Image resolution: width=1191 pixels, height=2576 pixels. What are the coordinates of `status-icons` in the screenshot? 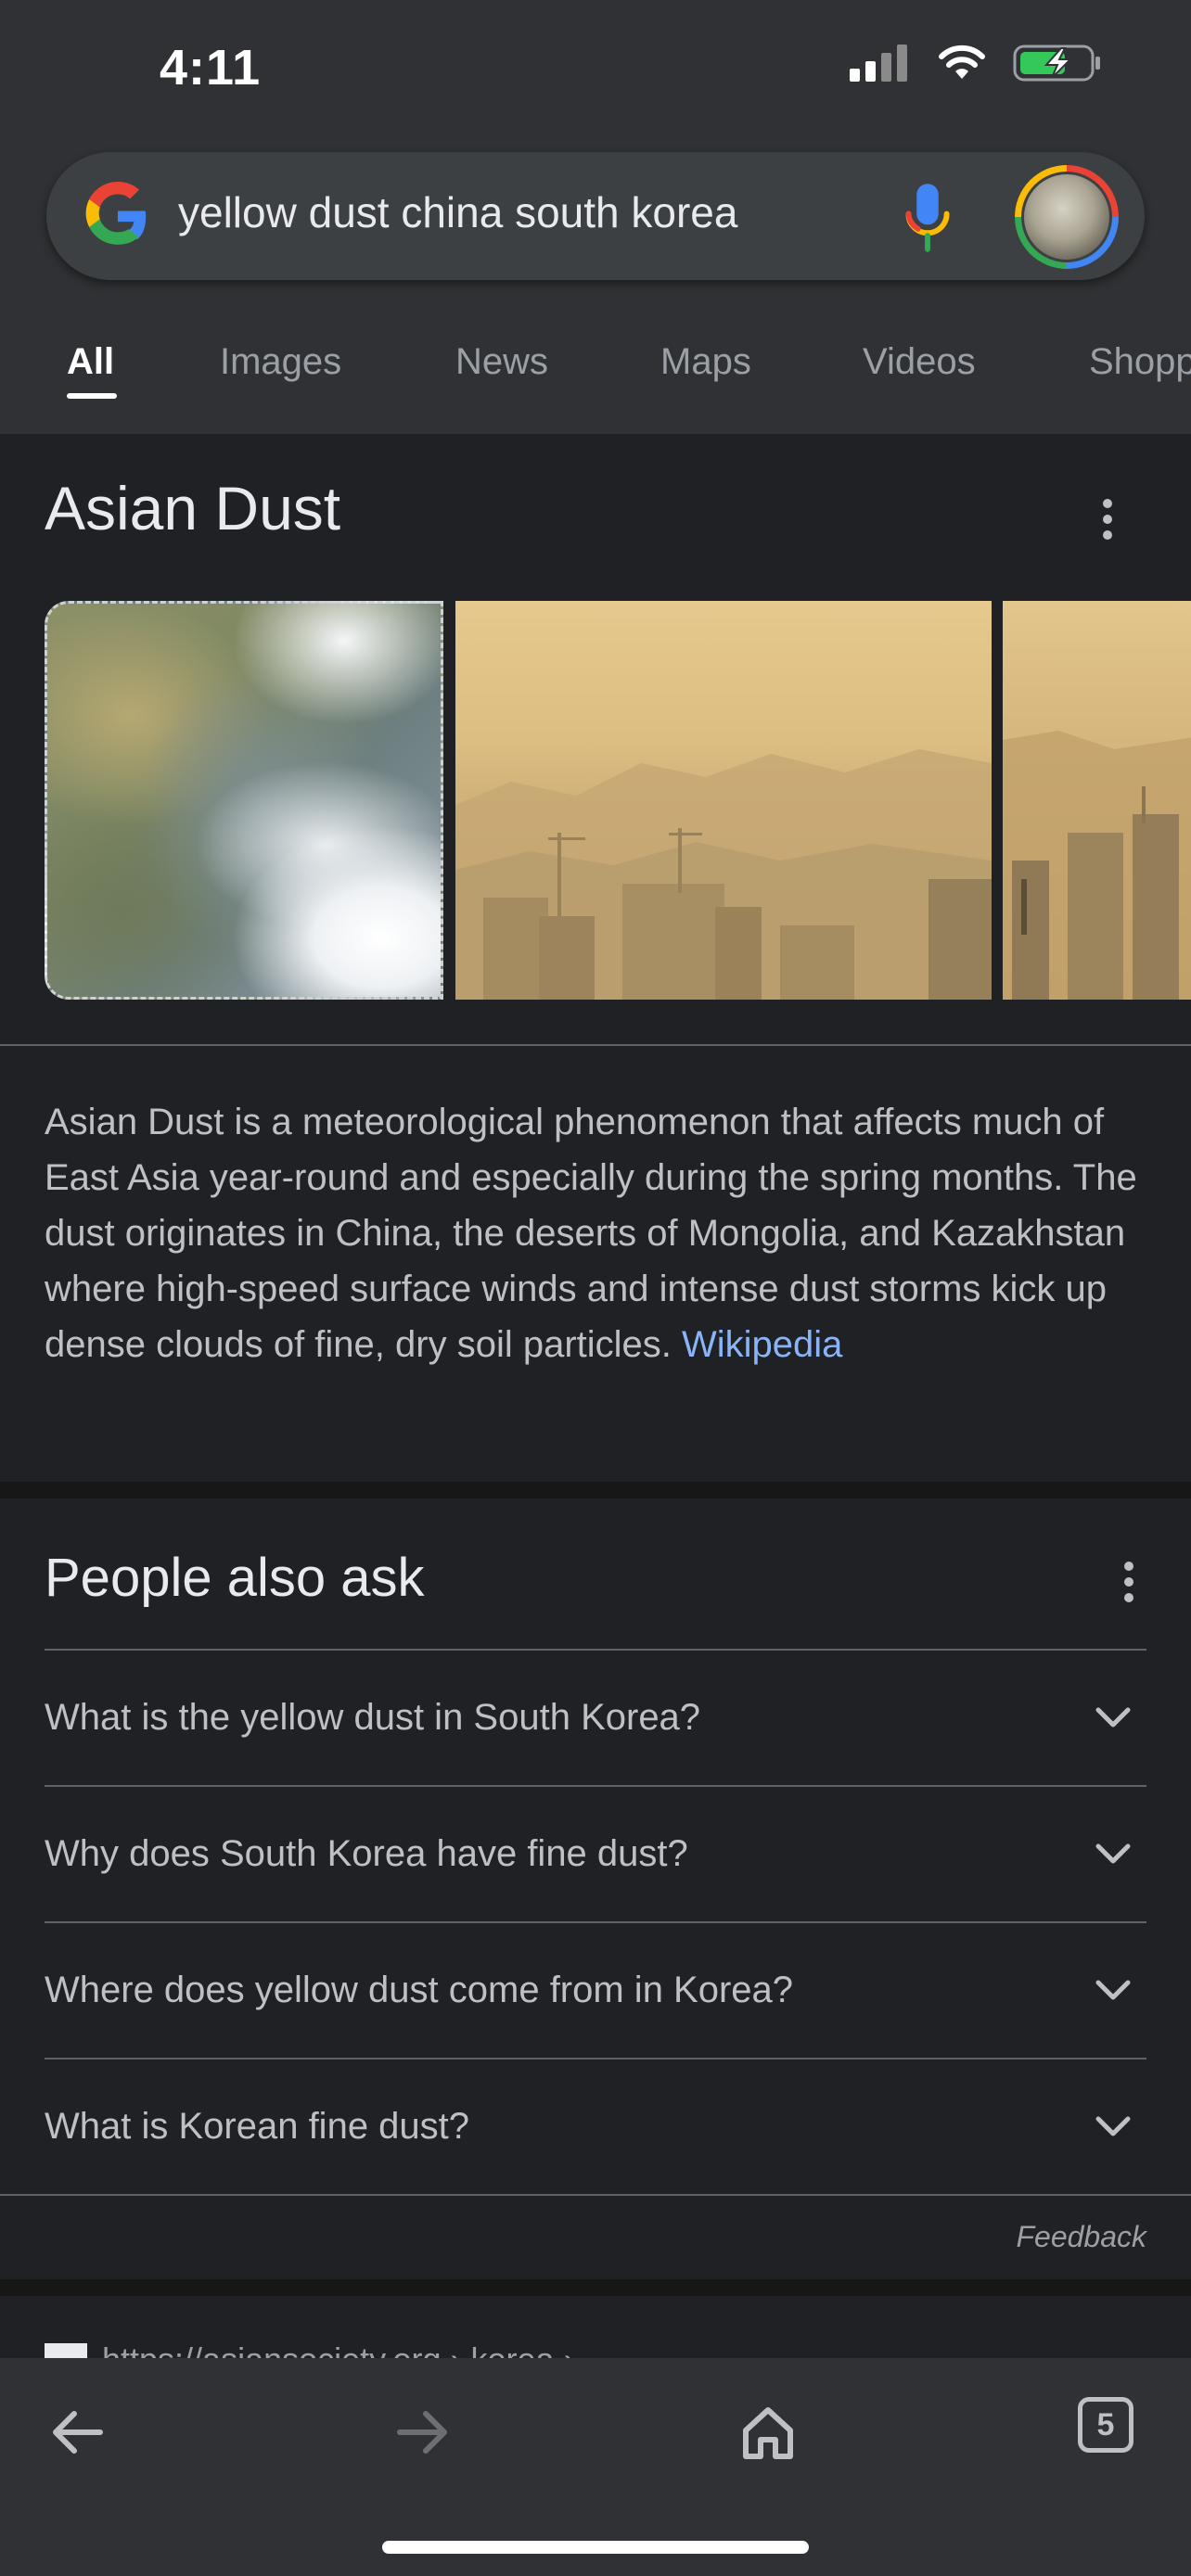 It's located at (976, 63).